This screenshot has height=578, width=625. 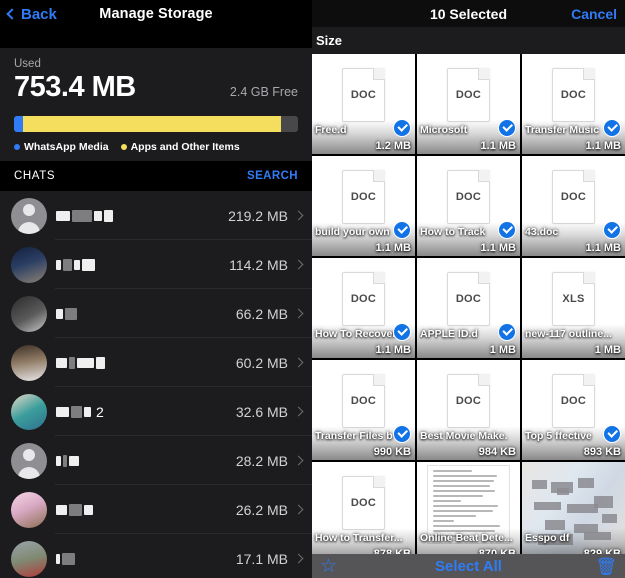 What do you see at coordinates (75, 87) in the screenshot?
I see `used-amount: 753.4 MB` at bounding box center [75, 87].